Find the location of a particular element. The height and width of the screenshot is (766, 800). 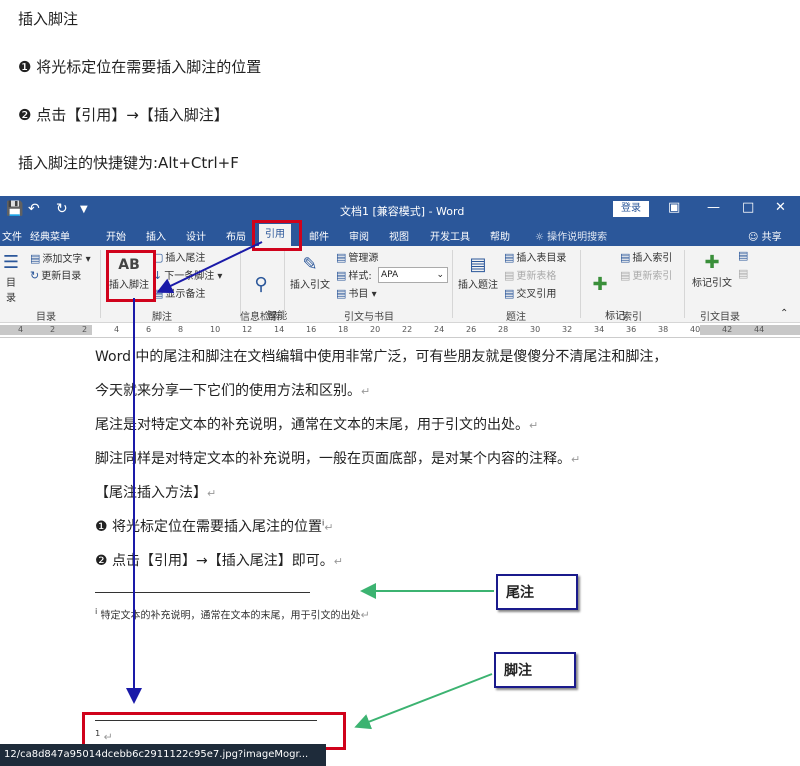

intro-title: 插入脚注 is located at coordinates (48, 19).